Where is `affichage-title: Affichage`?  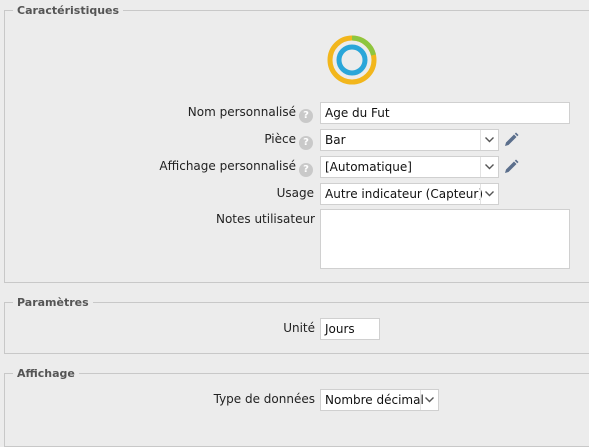 affichage-title: Affichage is located at coordinates (46, 373).